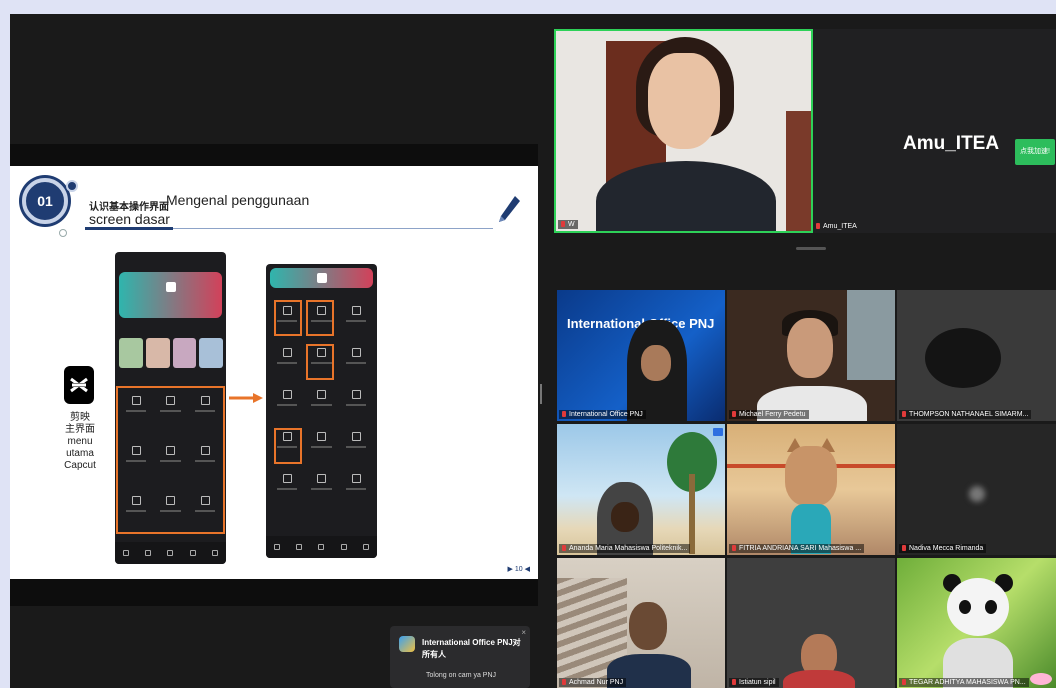  What do you see at coordinates (45, 201) in the screenshot?
I see `slide-number-badge: 01` at bounding box center [45, 201].